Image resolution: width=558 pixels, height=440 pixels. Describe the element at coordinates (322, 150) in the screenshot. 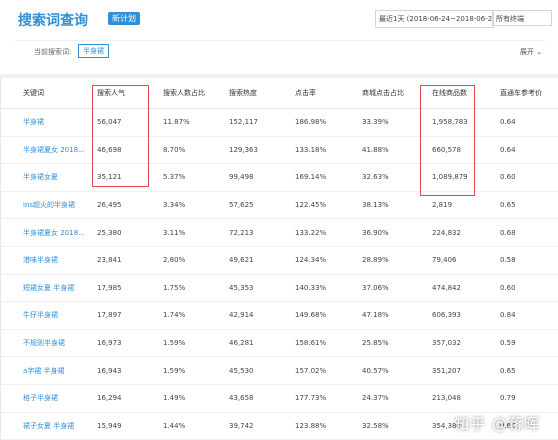

I see `col-ctr-cell: 133.18%` at that location.